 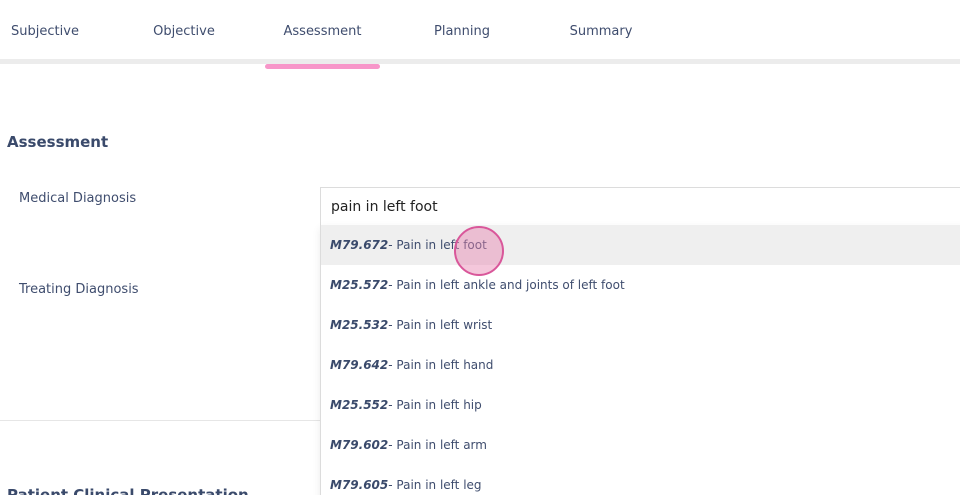 I want to click on tab-label: Summary, so click(x=601, y=31).